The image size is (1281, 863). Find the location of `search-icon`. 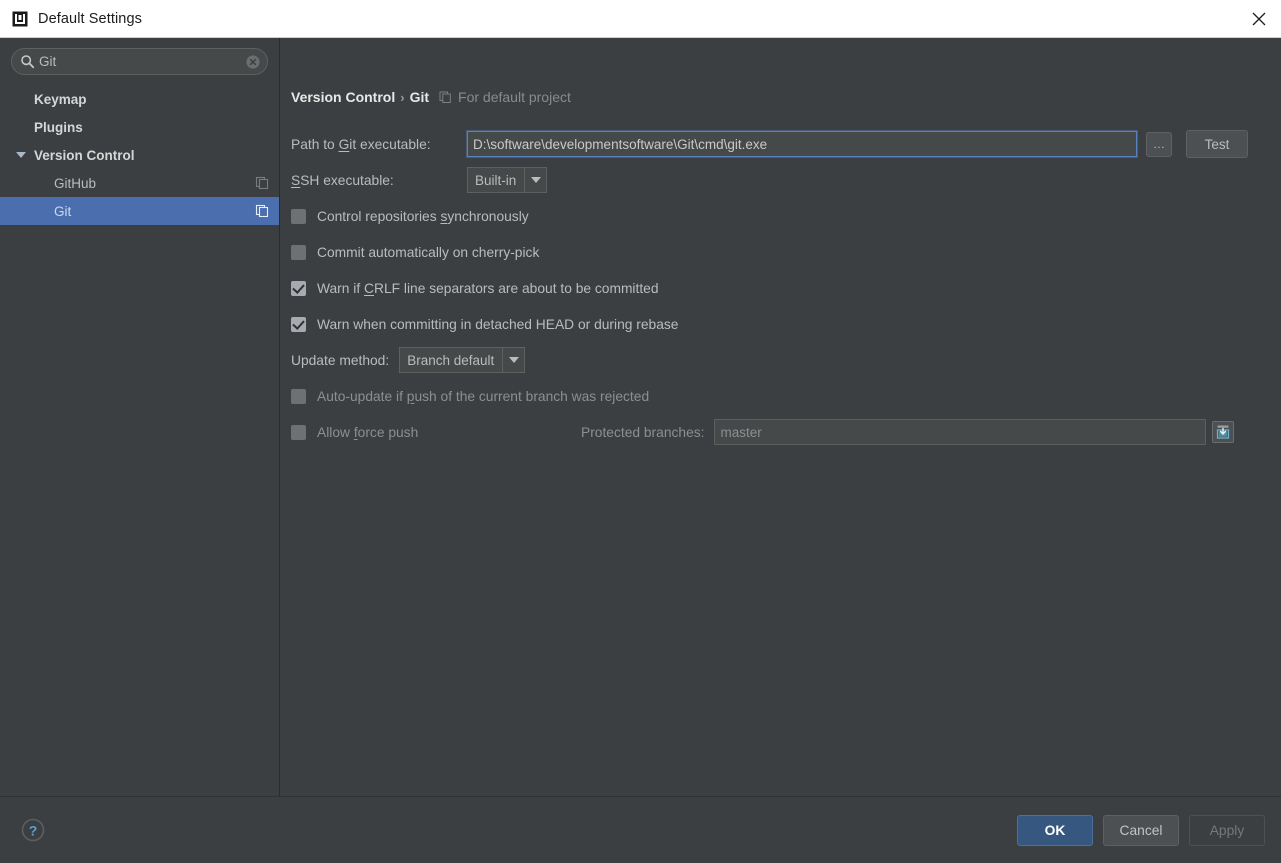

search-icon is located at coordinates (27, 61).